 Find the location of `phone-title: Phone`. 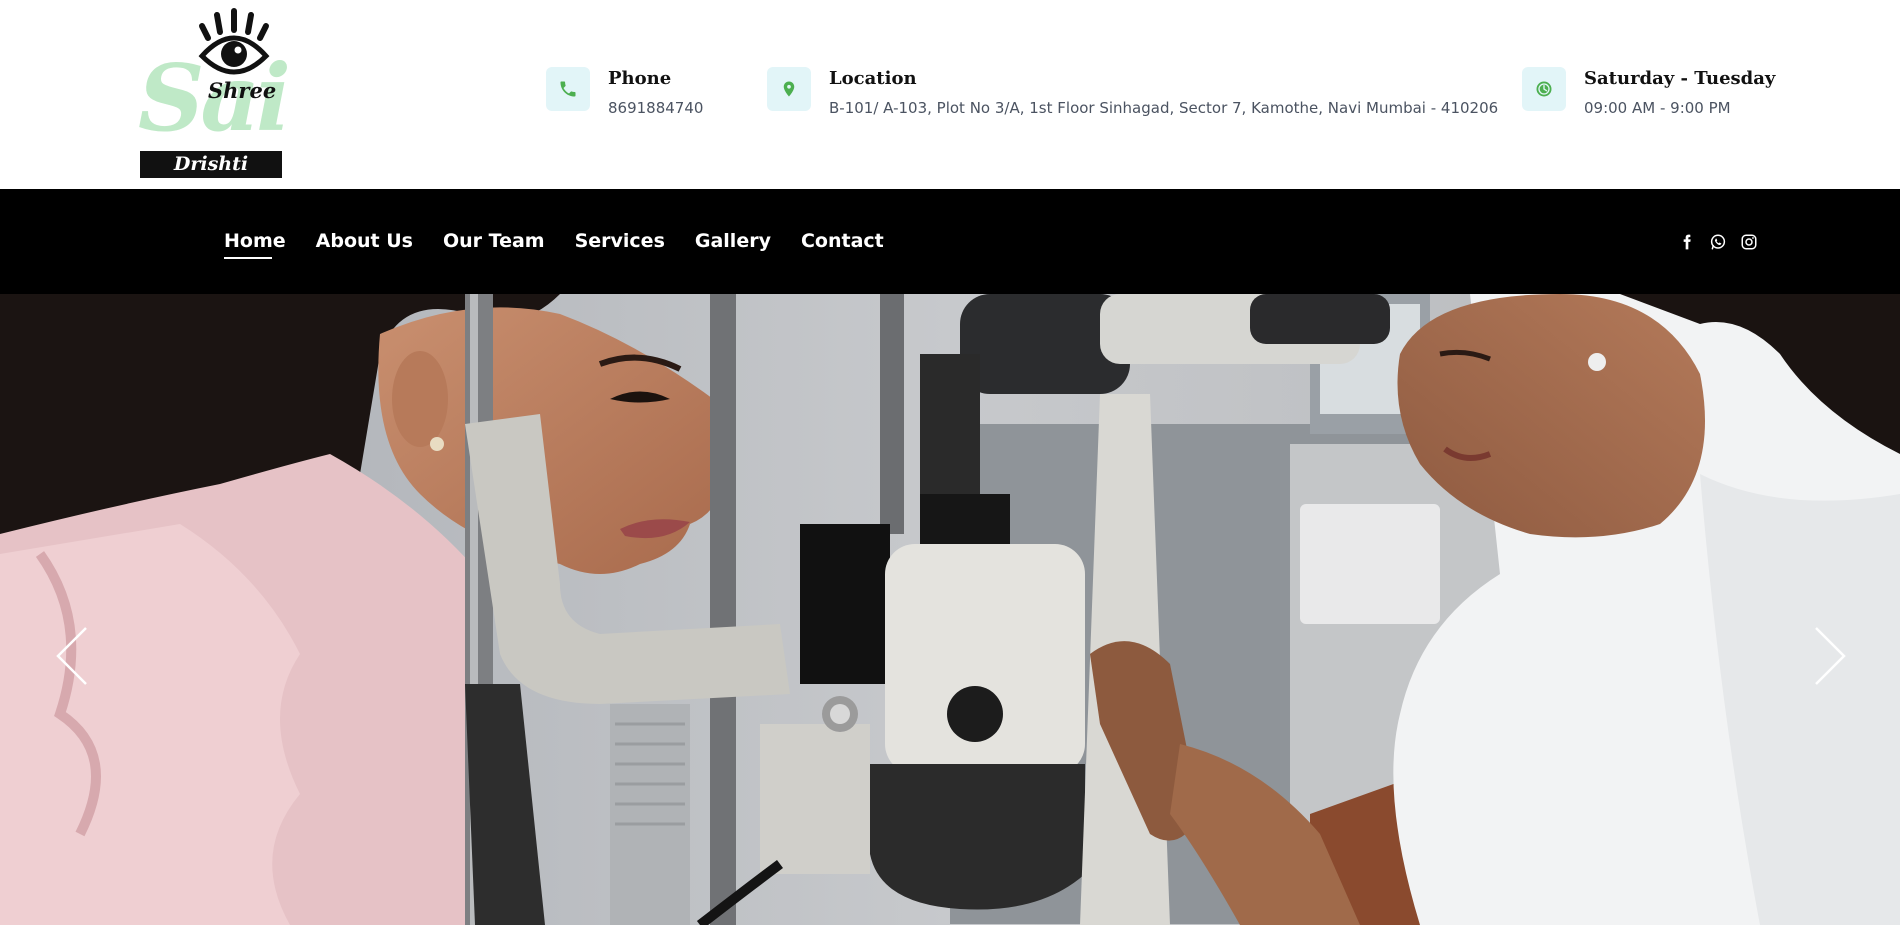

phone-title: Phone is located at coordinates (640, 78).